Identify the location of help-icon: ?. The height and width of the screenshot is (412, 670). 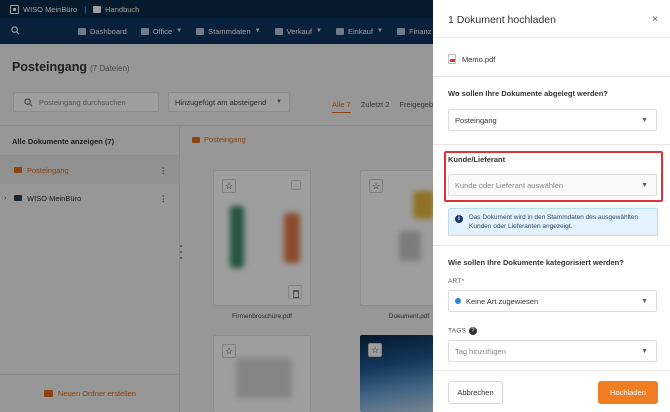
(473, 331).